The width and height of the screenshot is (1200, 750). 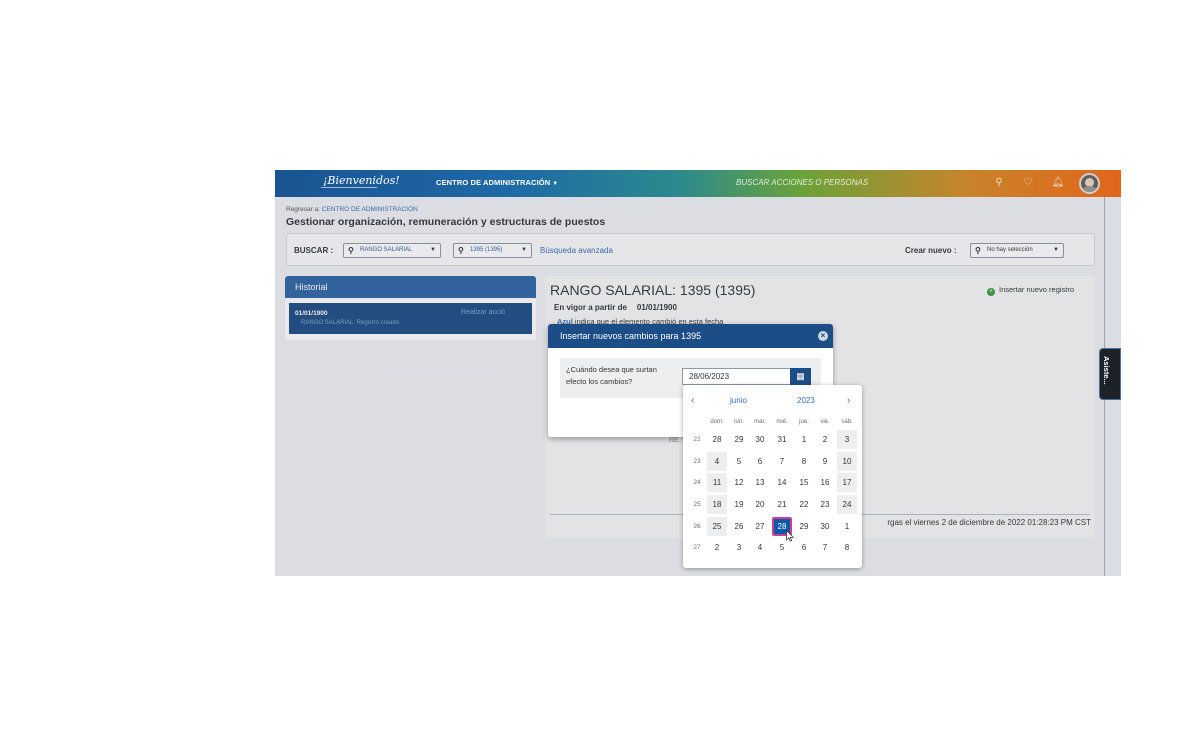 What do you see at coordinates (739, 526) in the screenshot?
I see `calendar-day: 26` at bounding box center [739, 526].